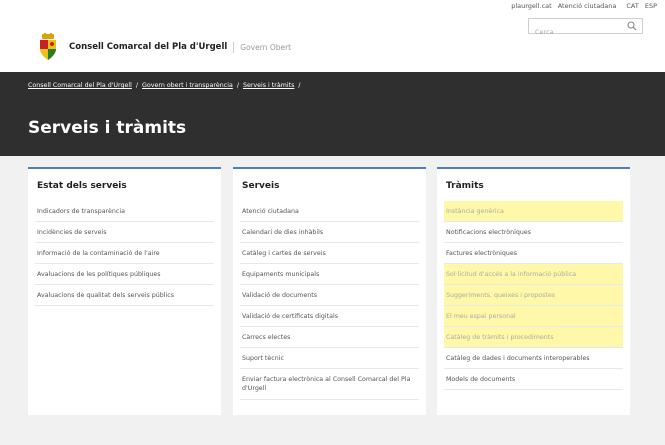  I want to click on top-utility-links: plaurgell.cat Atenció ciutadana CAT ESP, so click(584, 6).